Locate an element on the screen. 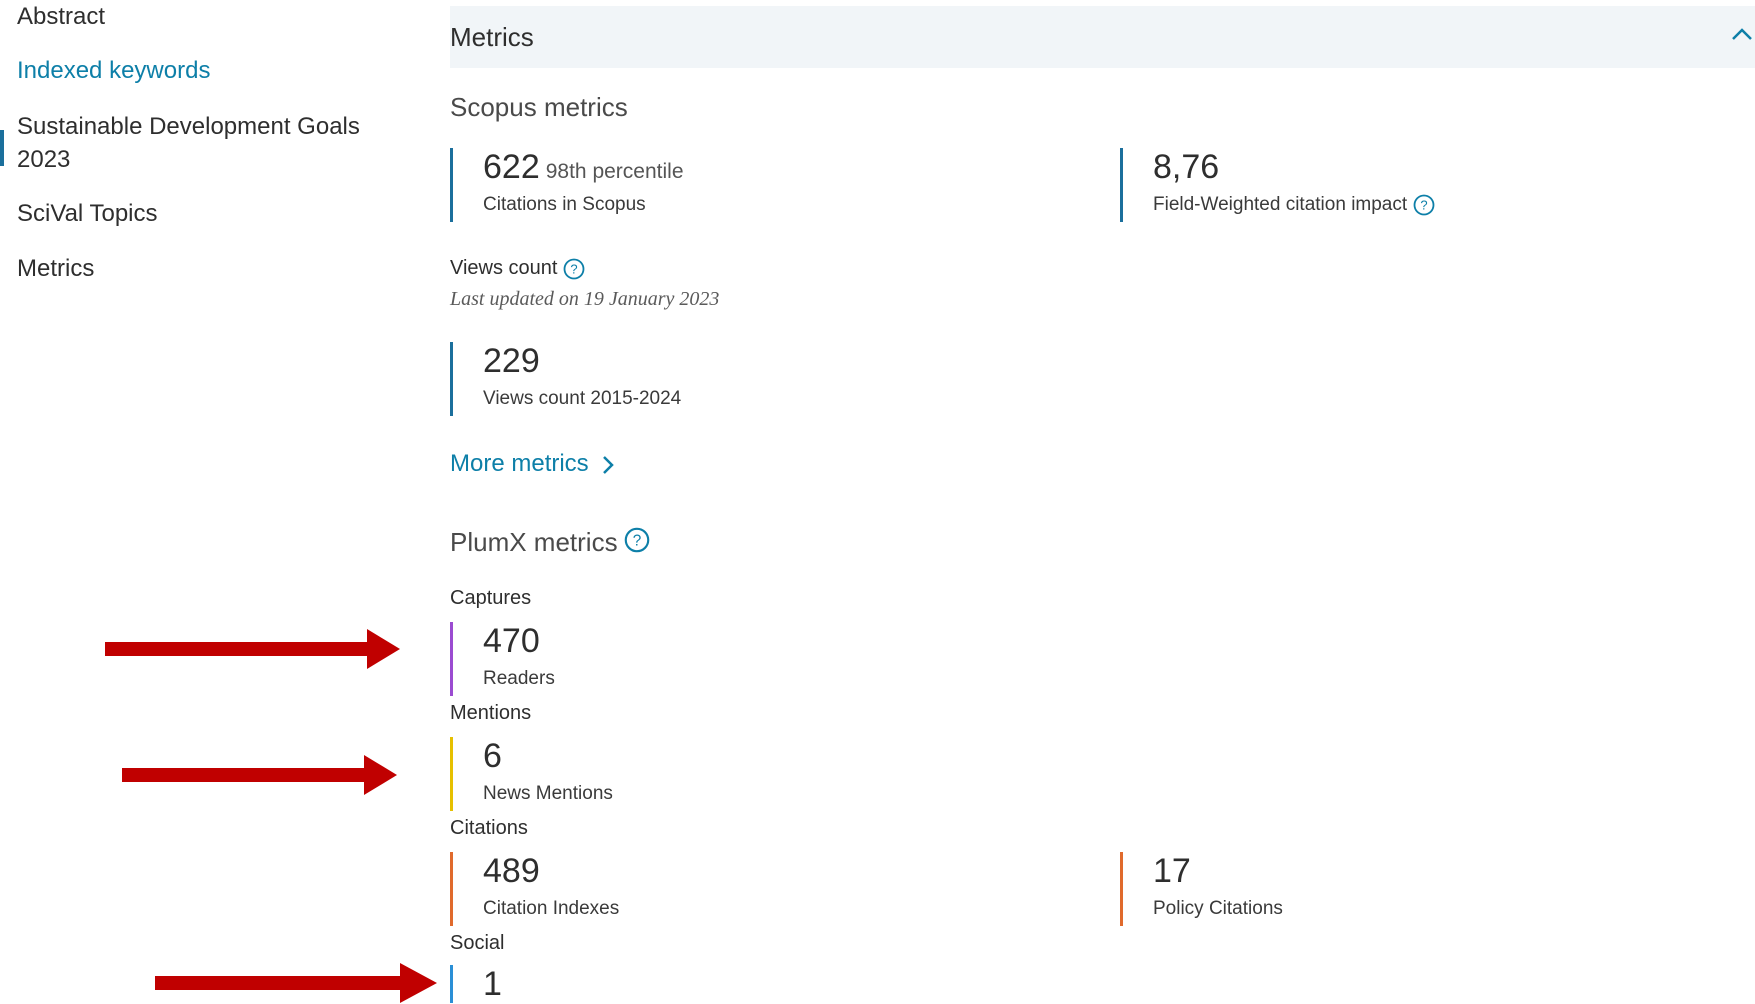 The image size is (1755, 1004). sidebar-item-scival-topics: SciVal Topics is located at coordinates (87, 213).